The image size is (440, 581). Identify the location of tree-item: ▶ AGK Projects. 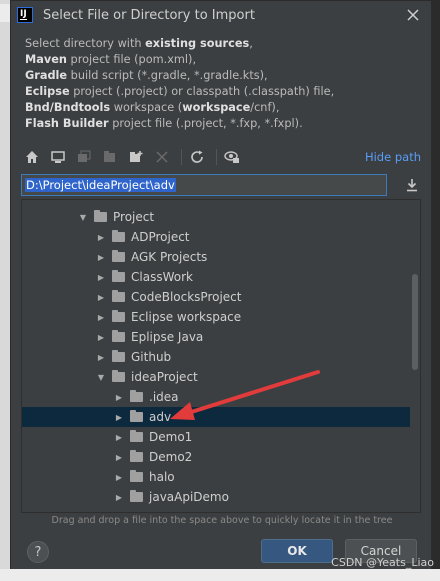
(216, 257).